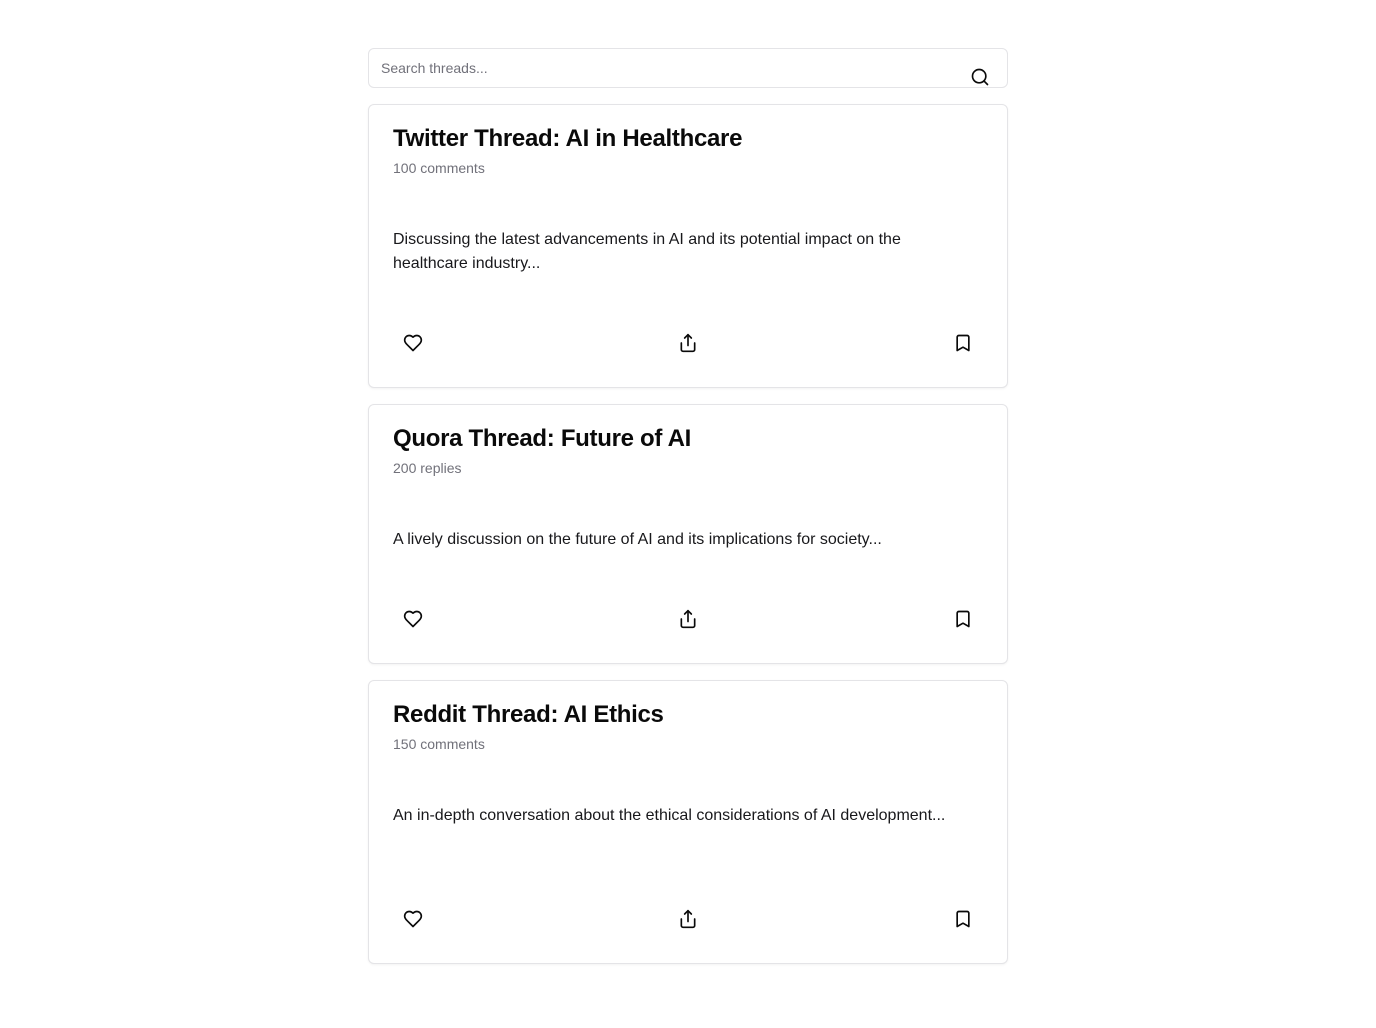  I want to click on search-bar, so click(688, 68).